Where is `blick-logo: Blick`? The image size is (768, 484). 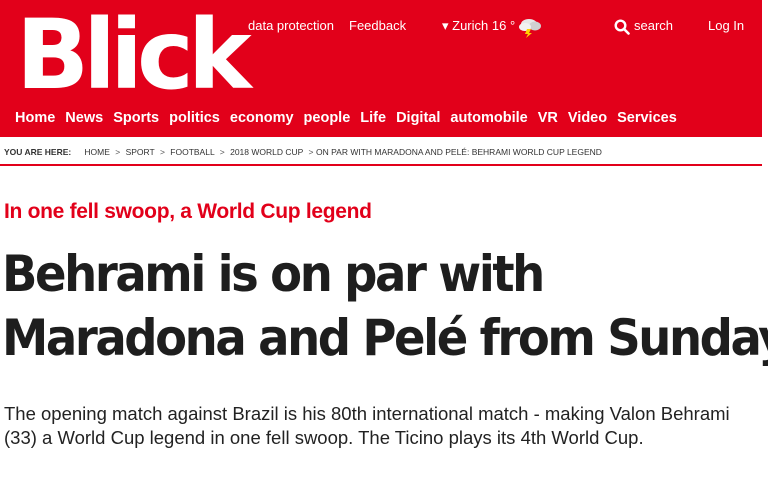
blick-logo: Blick is located at coordinates (134, 55).